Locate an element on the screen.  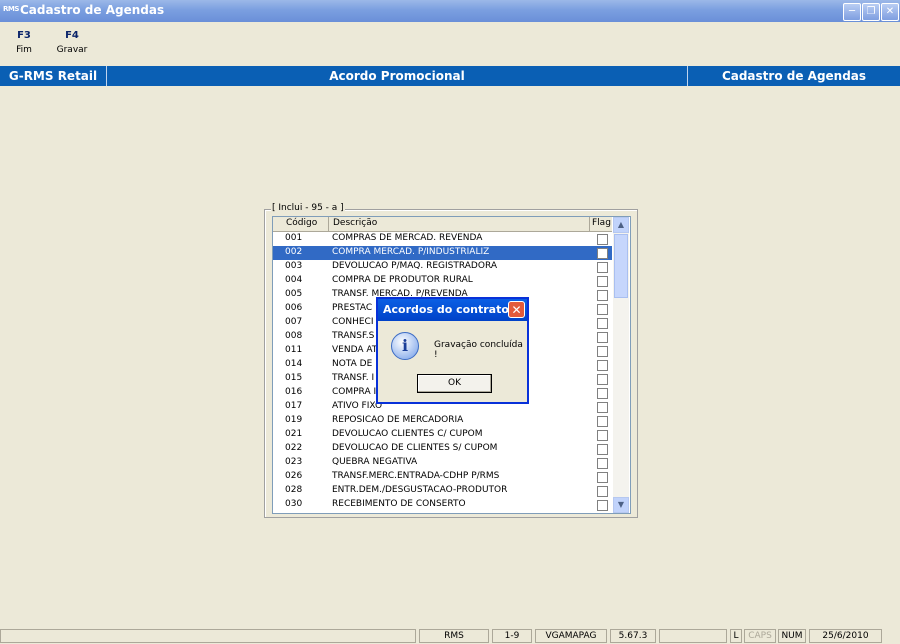
row-description: RECEBIMENTO DE CONSERTO is located at coordinates (399, 504).